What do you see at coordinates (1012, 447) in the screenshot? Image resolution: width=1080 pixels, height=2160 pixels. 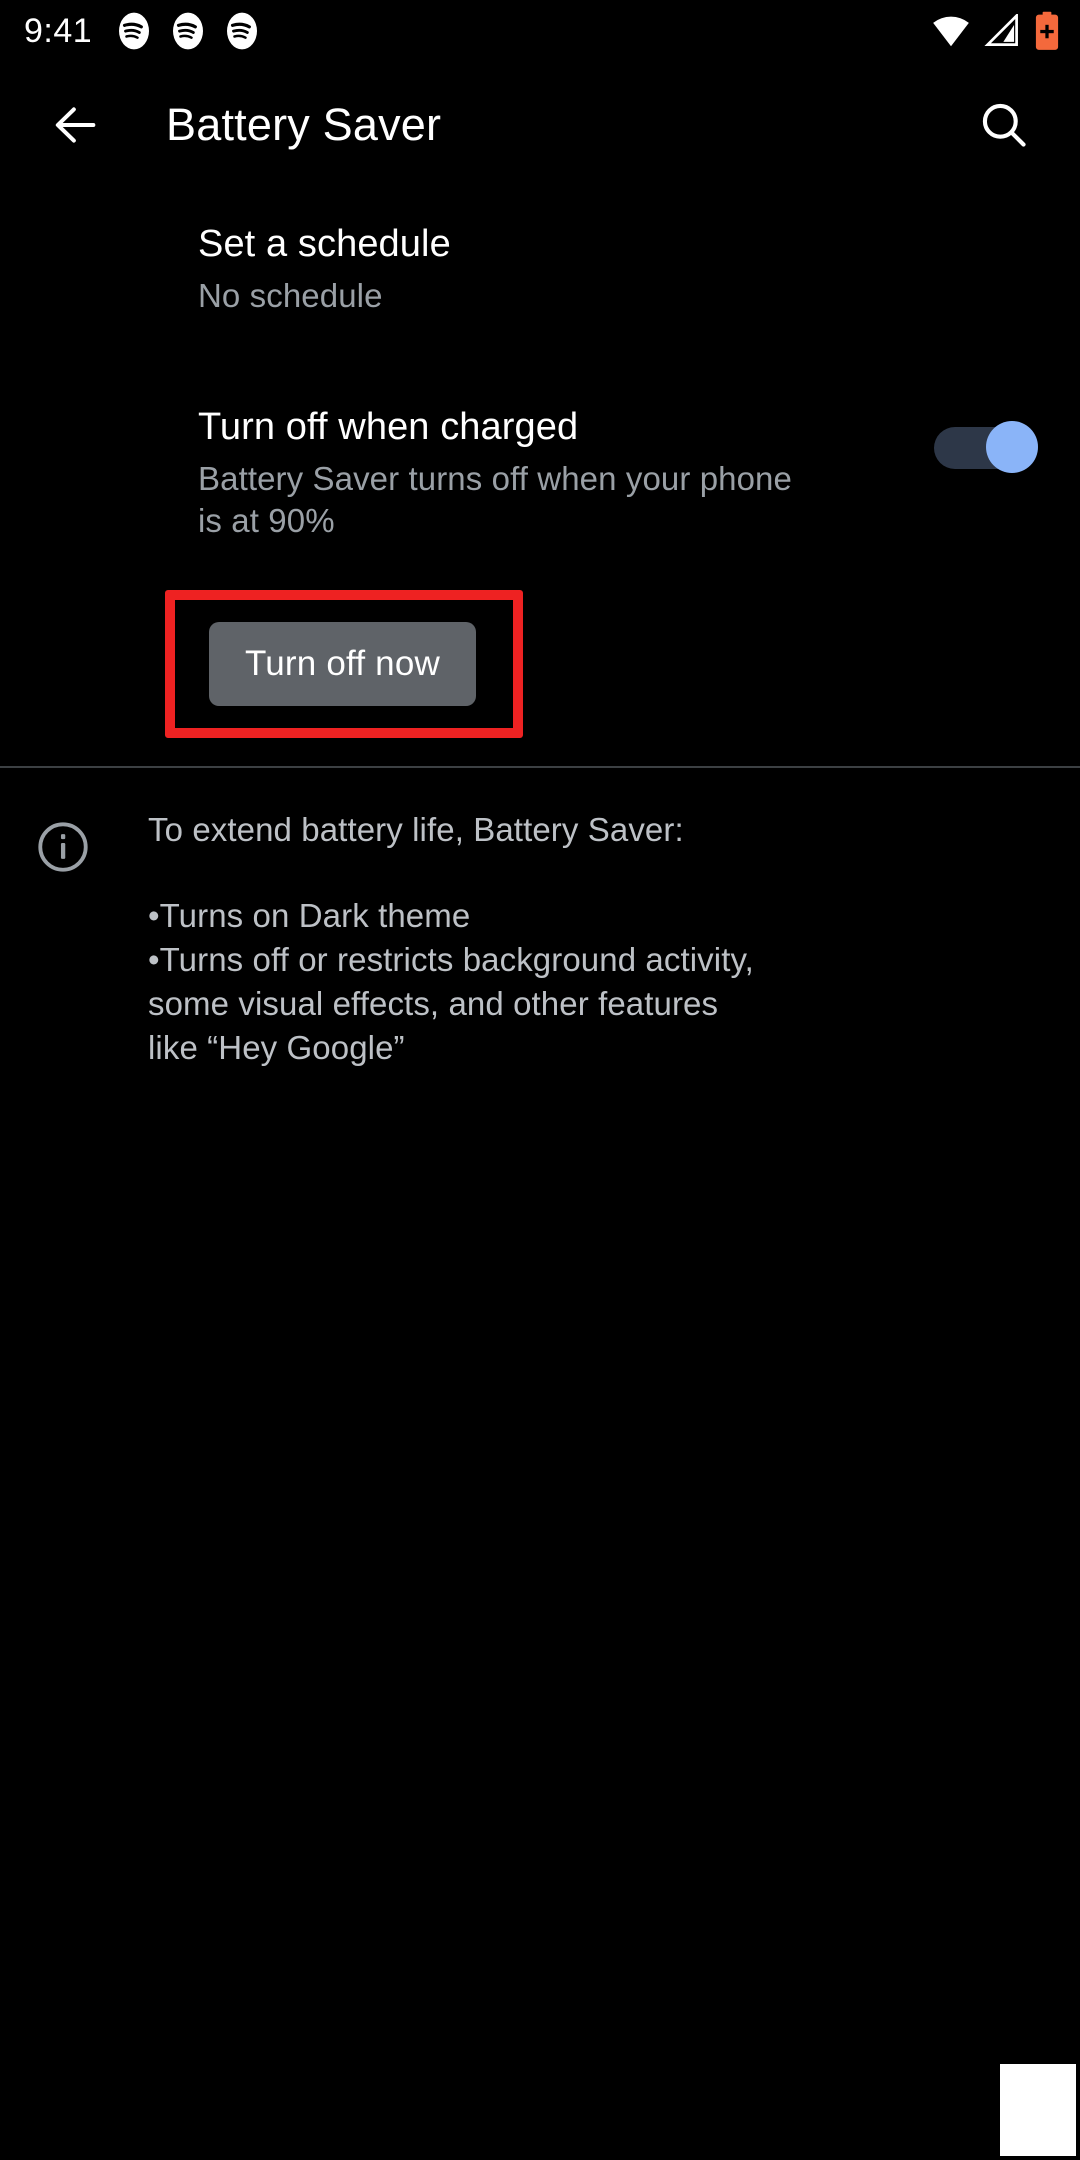 I see `toggle-thumb` at bounding box center [1012, 447].